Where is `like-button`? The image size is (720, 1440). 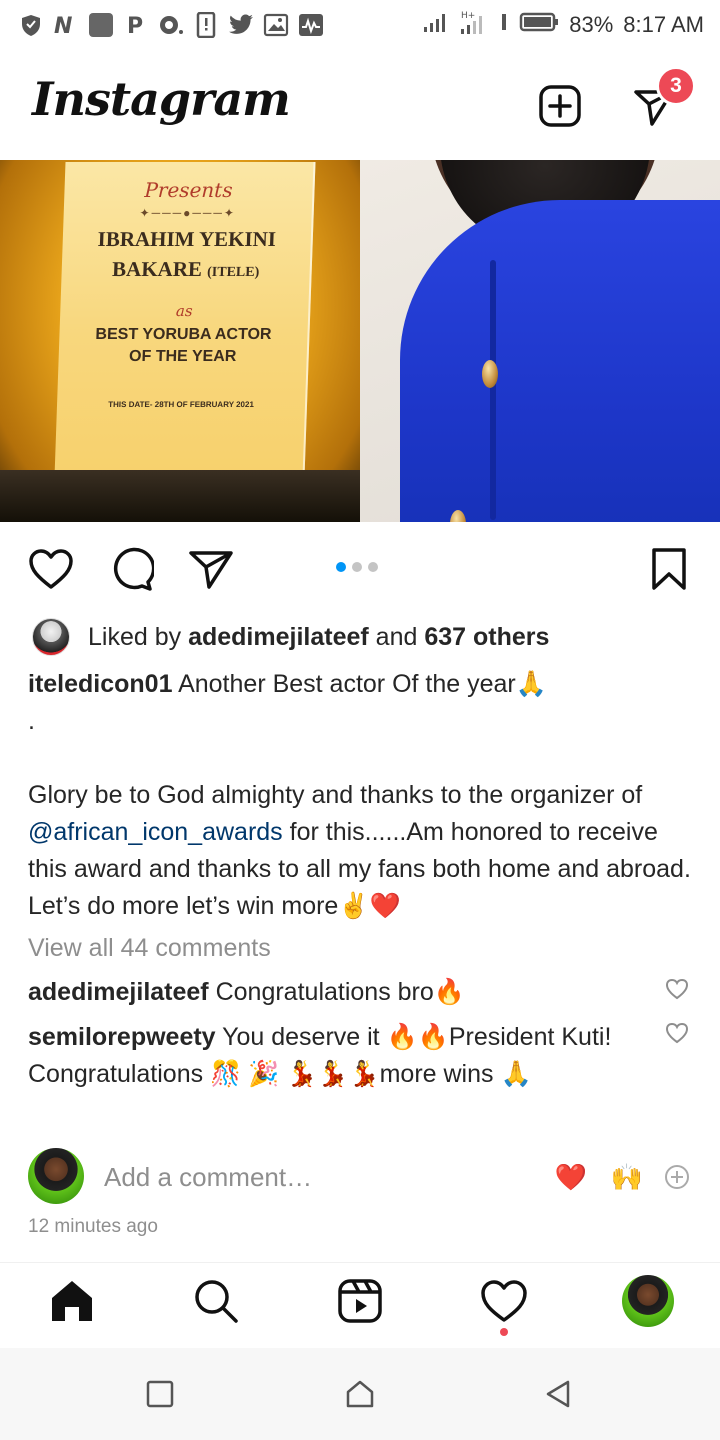
like-button is located at coordinates (51, 569).